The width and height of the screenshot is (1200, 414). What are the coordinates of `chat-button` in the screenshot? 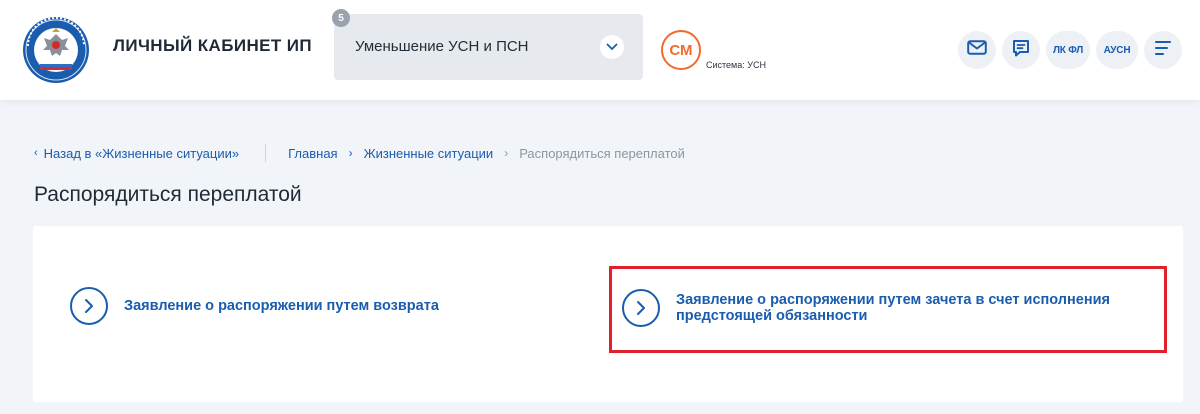 It's located at (1021, 50).